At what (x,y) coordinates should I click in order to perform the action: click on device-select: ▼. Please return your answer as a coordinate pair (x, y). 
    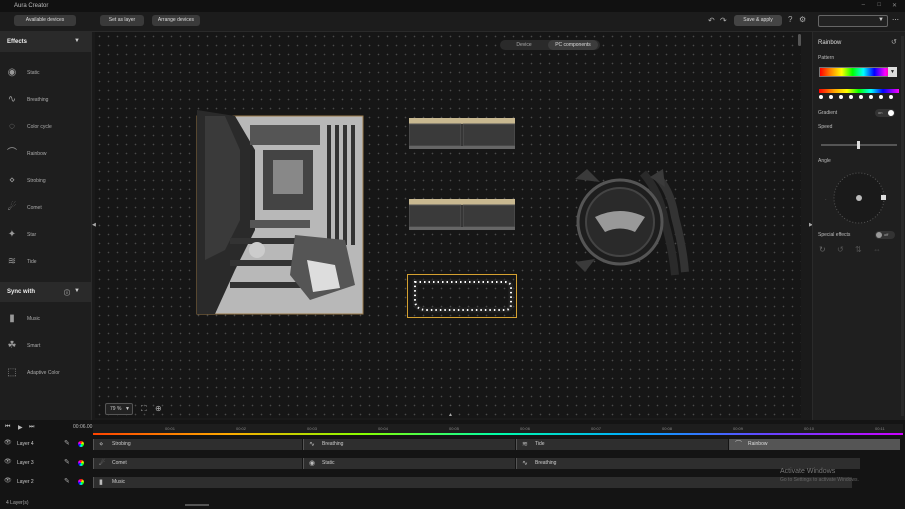
    Looking at the image, I should click on (853, 21).